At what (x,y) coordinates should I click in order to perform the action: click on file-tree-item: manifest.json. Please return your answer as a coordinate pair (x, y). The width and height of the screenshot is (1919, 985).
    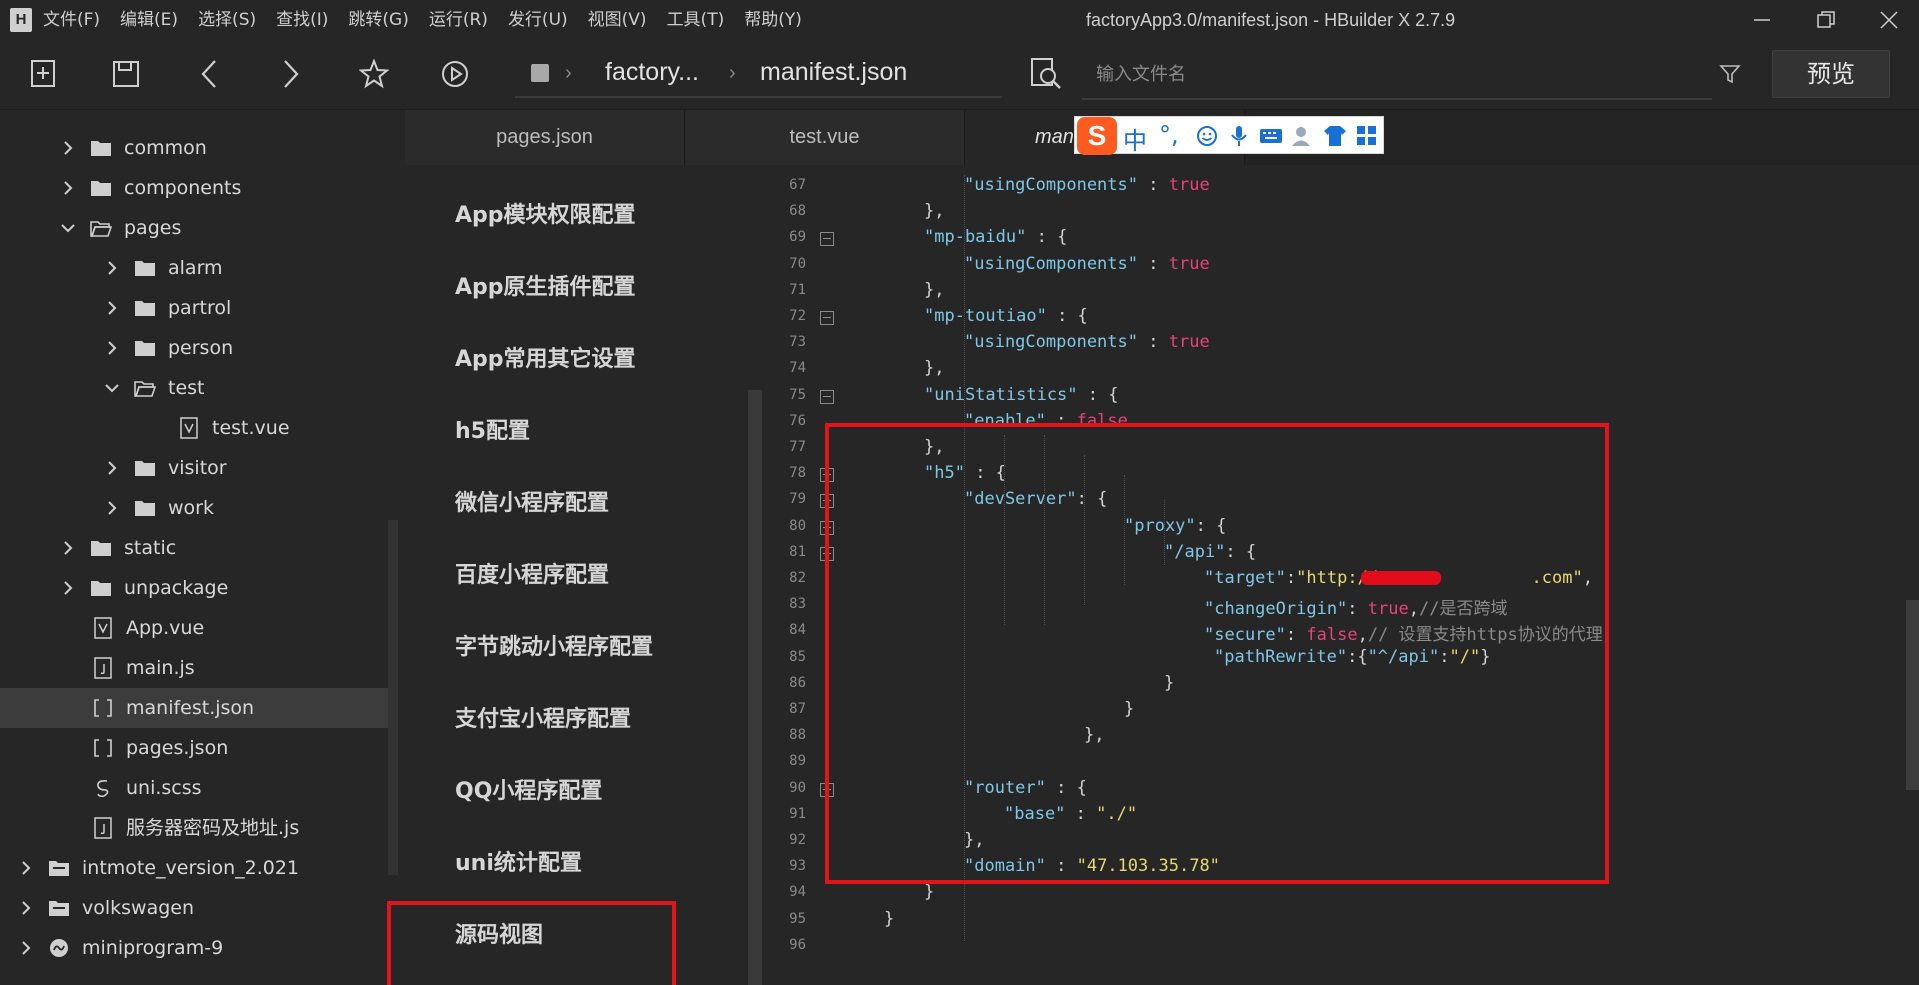
    Looking at the image, I should click on (194, 708).